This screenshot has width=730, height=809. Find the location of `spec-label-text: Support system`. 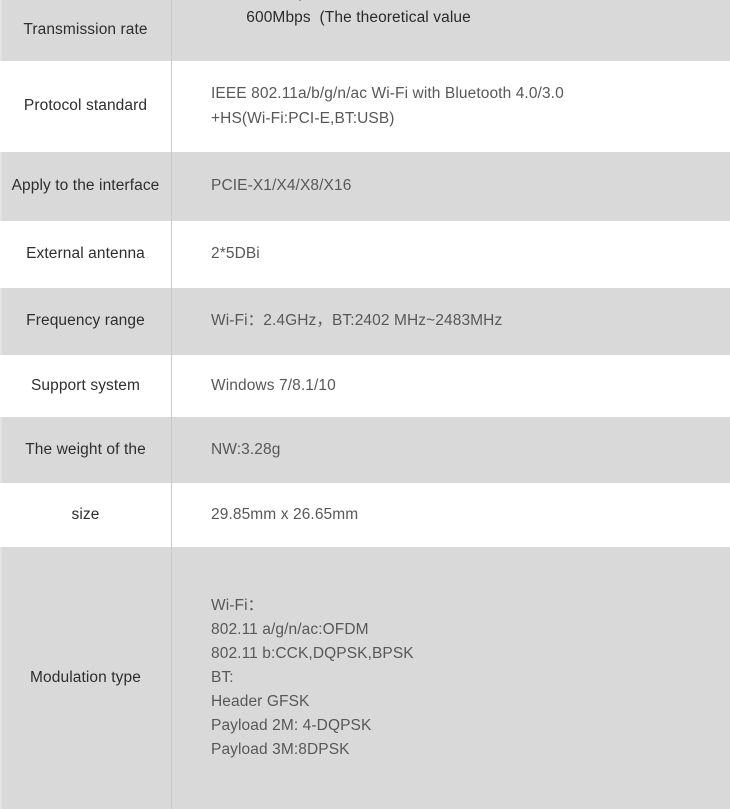

spec-label-text: Support system is located at coordinates (85, 385).